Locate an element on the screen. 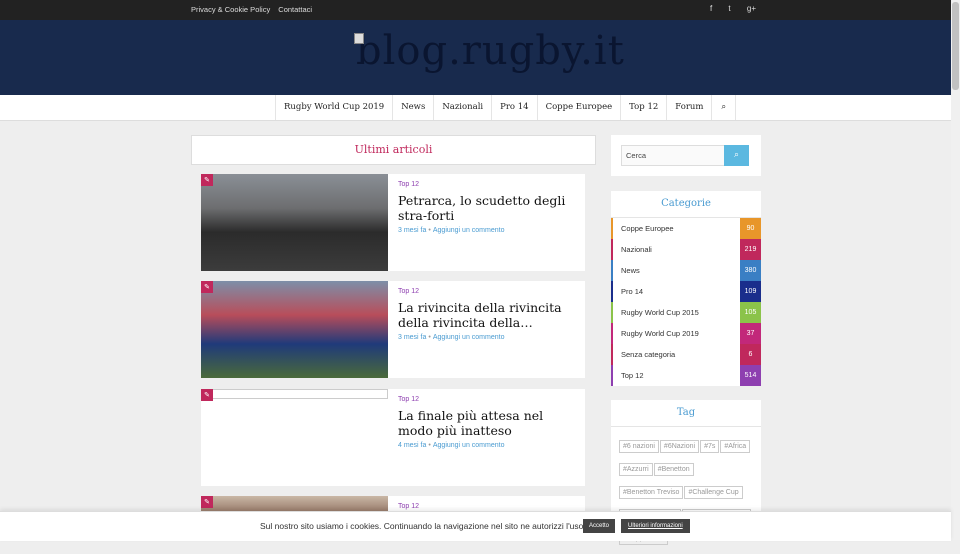  category-count: 219 is located at coordinates (750, 249).